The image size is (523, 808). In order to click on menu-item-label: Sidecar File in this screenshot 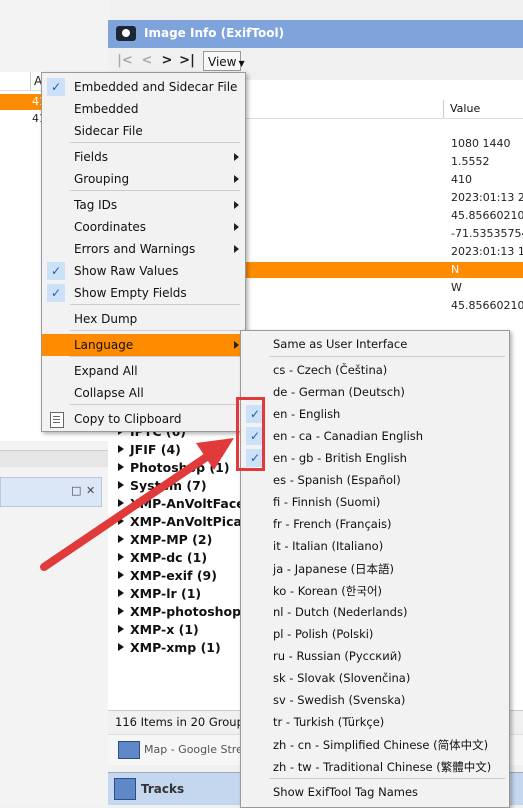, I will do `click(108, 131)`.